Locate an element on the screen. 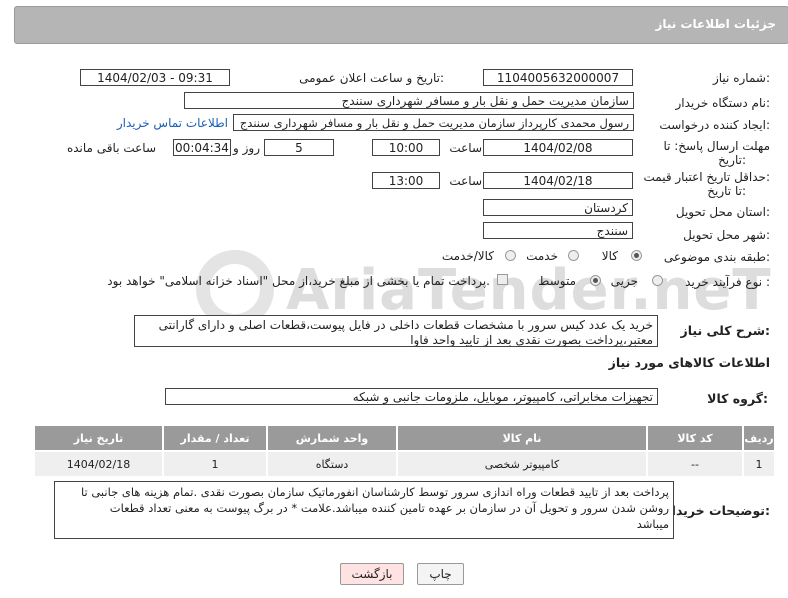 Image resolution: width=788 pixels, height=598 pixels. cell-unit: دستگاه is located at coordinates (332, 464).